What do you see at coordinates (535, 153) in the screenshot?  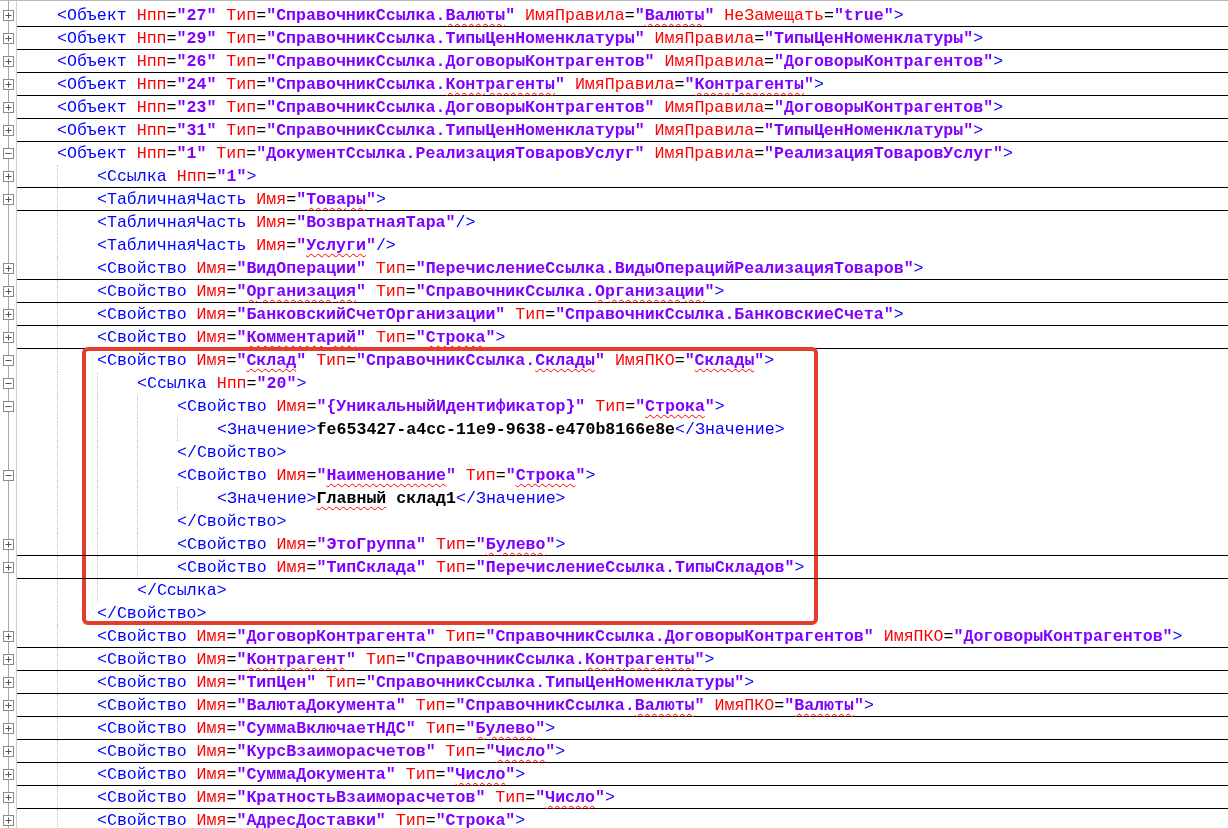 I see `code-line: <Объект Нпп="1" Тип="ДокументСсылка.РеализацияТоваровУслуг" ИмяПравила="РеализацияТоваровУслуг">` at bounding box center [535, 153].